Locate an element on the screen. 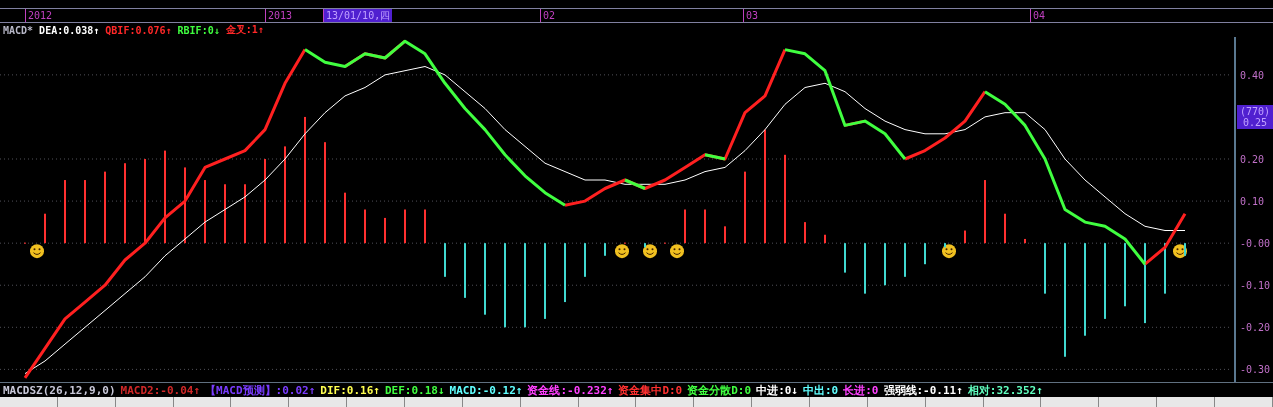  indicator-value: MACD2:-0.04↑ is located at coordinates (160, 390).